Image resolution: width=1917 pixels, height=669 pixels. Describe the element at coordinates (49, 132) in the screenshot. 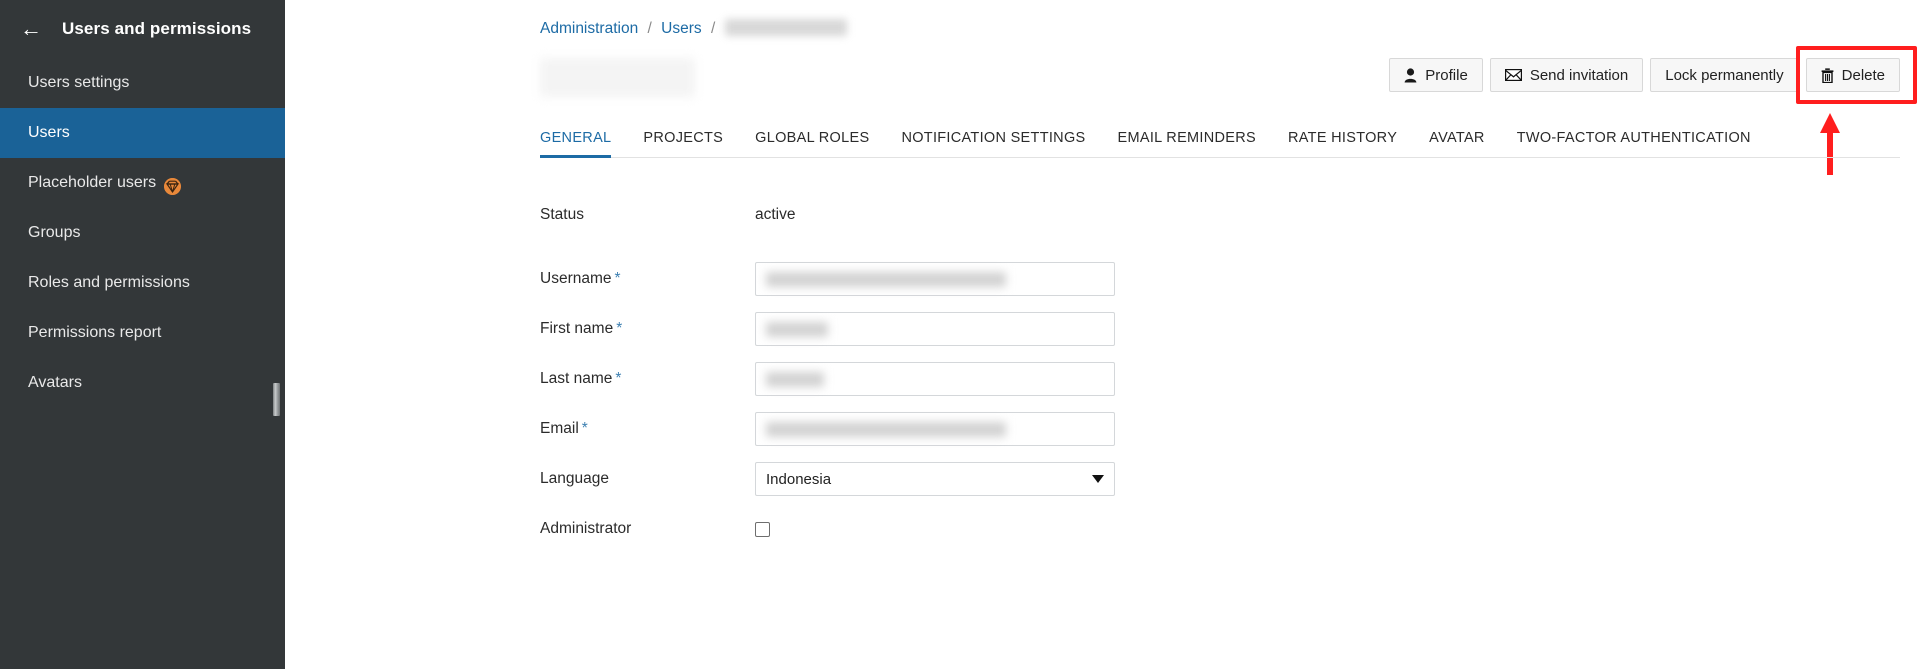

I see `sidebar-item-label: Users` at that location.